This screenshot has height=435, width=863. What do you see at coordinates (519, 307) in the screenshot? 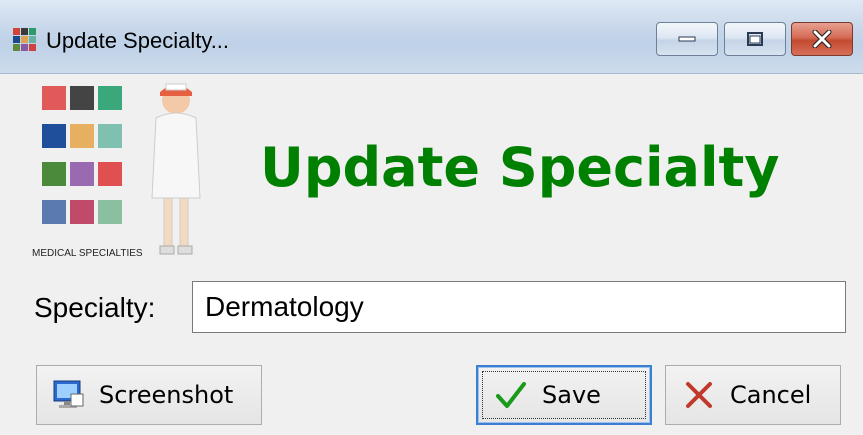
I see `specialty-input` at bounding box center [519, 307].